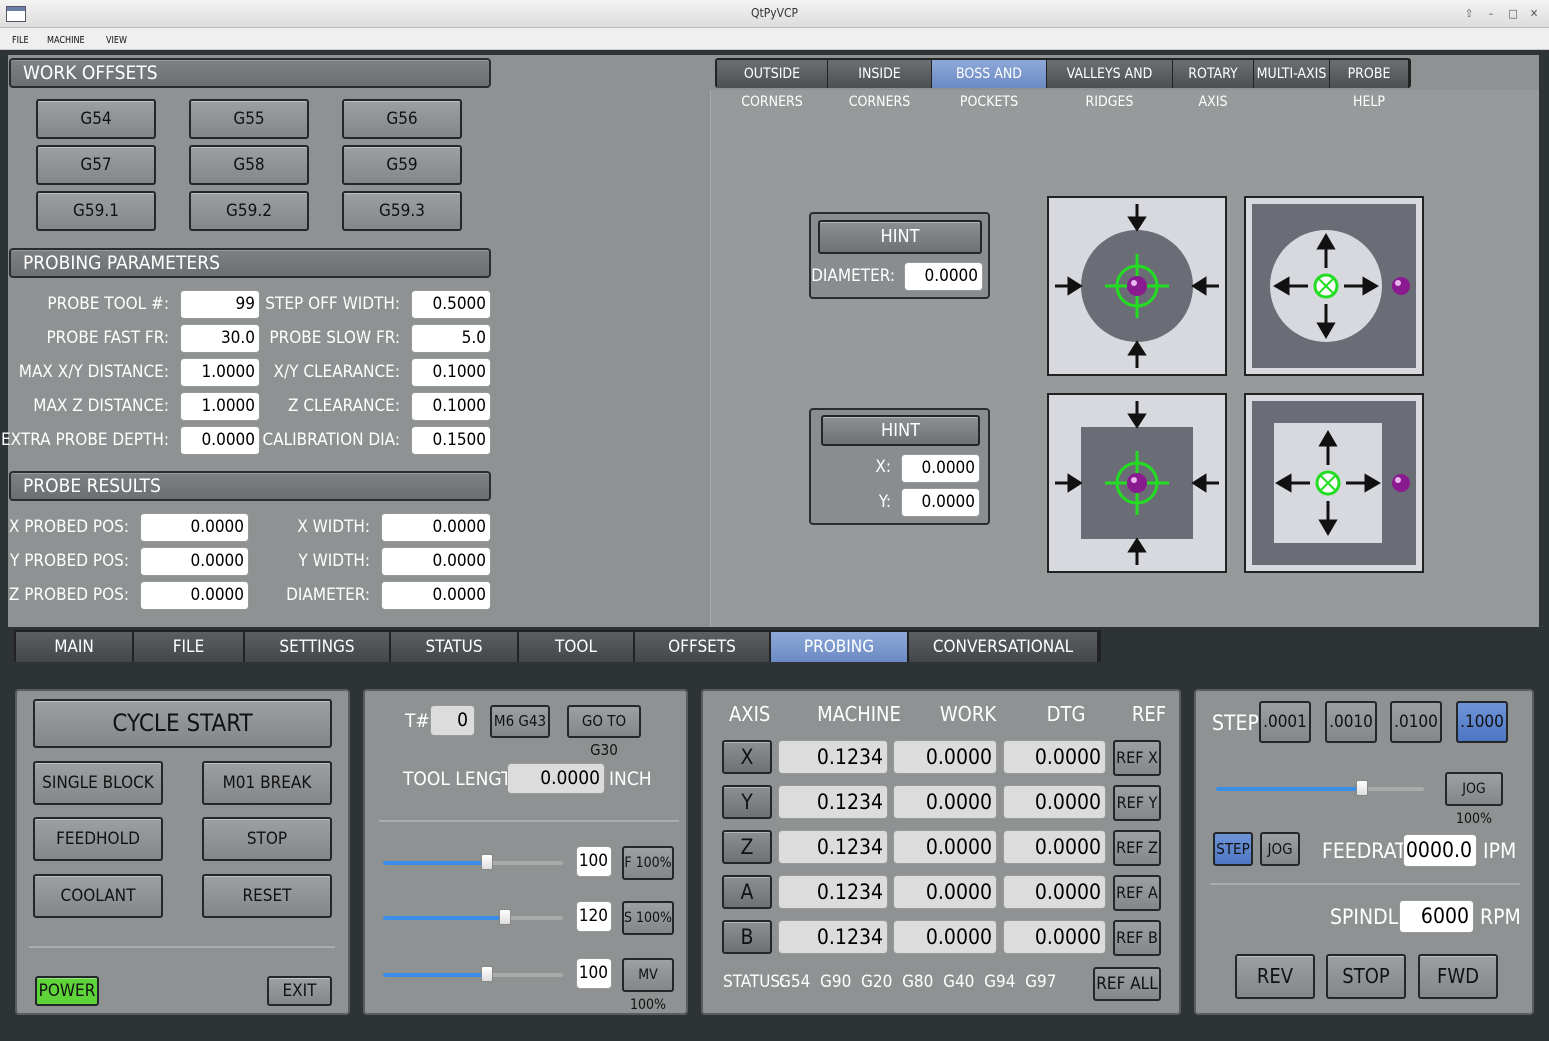 This screenshot has height=1041, width=1549. Describe the element at coordinates (1280, 849) in the screenshot. I see `jog-mode-button: JOG` at that location.